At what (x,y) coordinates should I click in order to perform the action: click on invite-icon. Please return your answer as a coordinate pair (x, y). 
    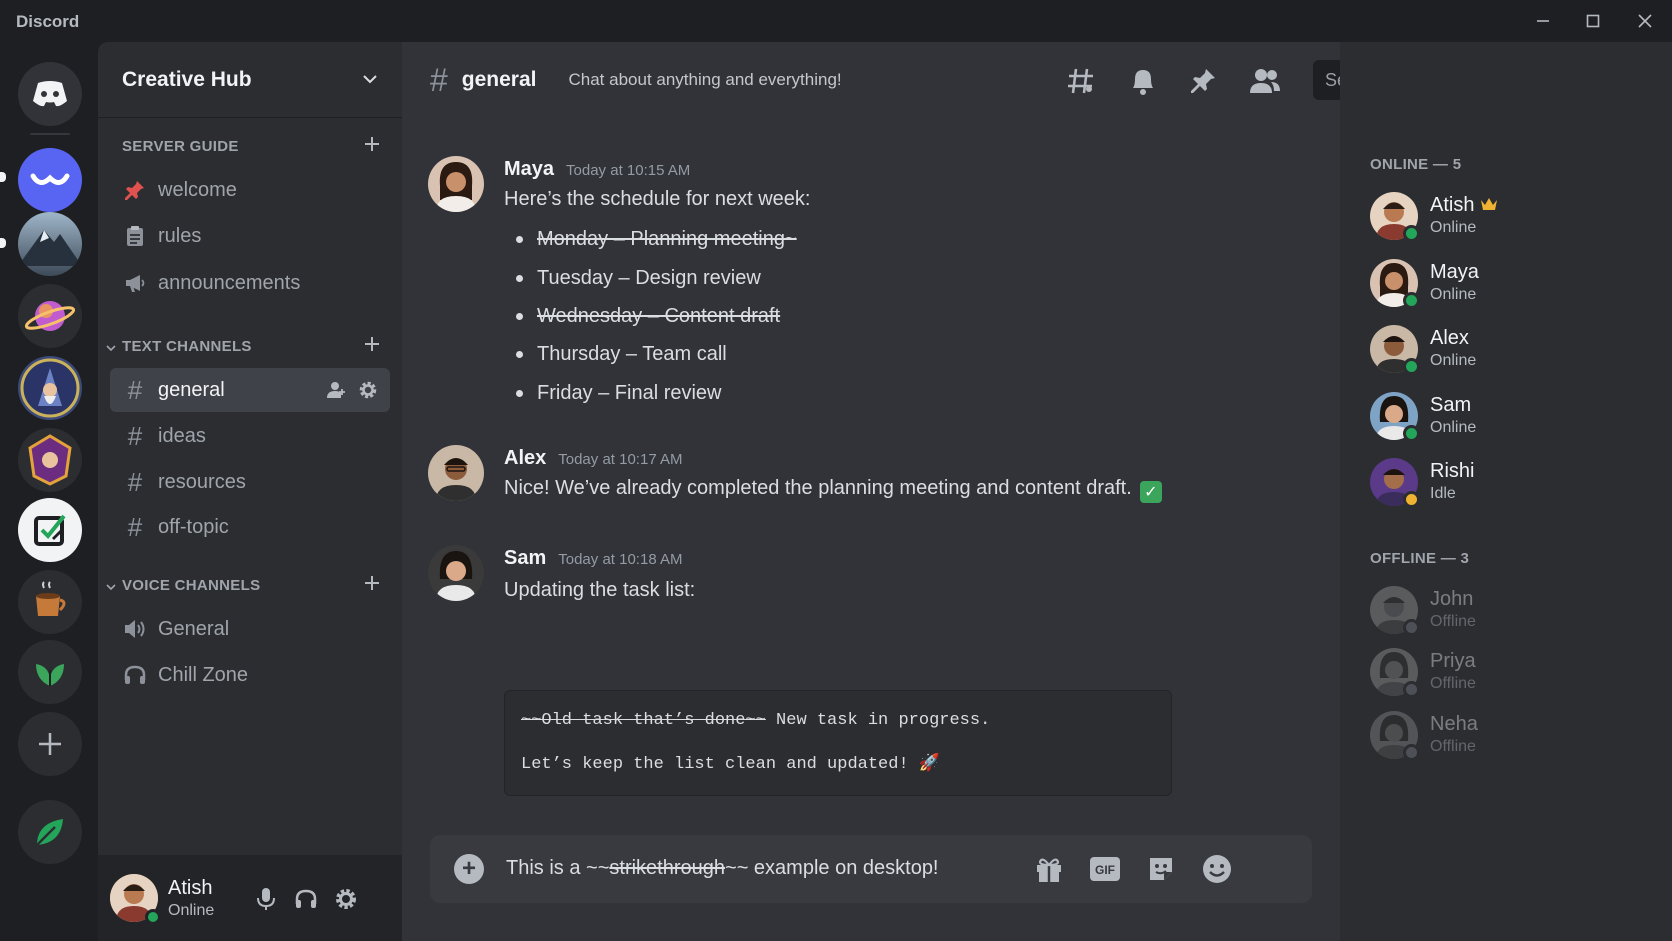
    Looking at the image, I should click on (336, 393).